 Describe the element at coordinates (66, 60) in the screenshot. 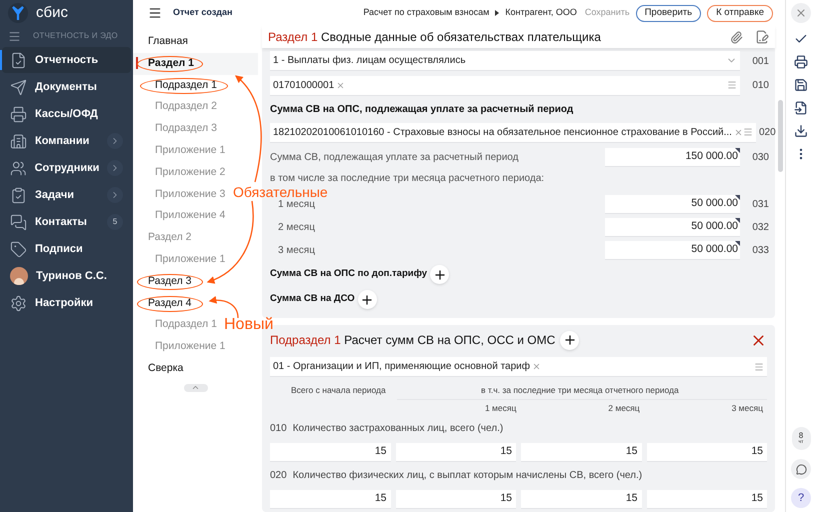

I see `sidebar-item: Отчетность` at that location.